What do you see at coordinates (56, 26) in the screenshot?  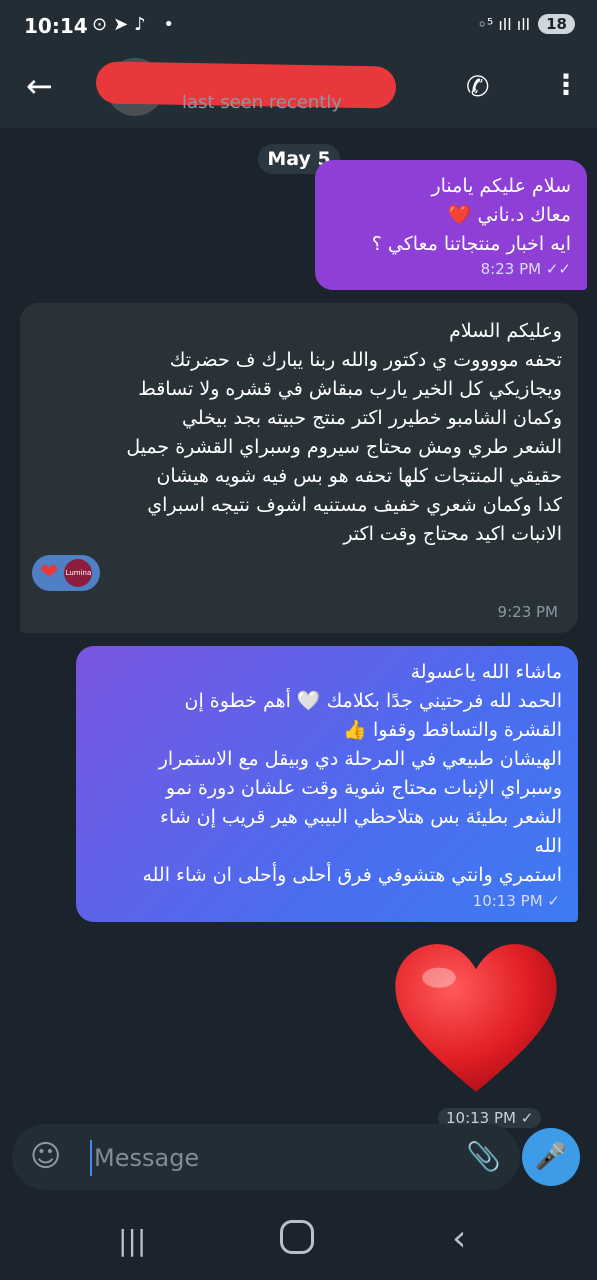 I see `status-time: 10:14` at bounding box center [56, 26].